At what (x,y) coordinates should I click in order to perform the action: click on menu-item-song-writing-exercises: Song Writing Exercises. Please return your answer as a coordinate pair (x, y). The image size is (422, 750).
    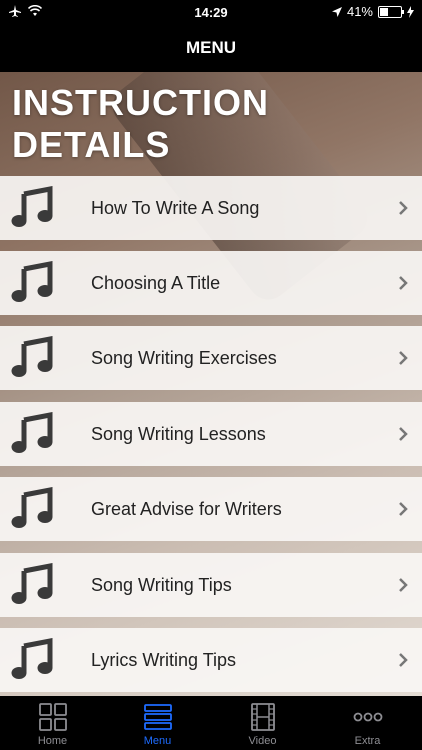
    Looking at the image, I should click on (211, 358).